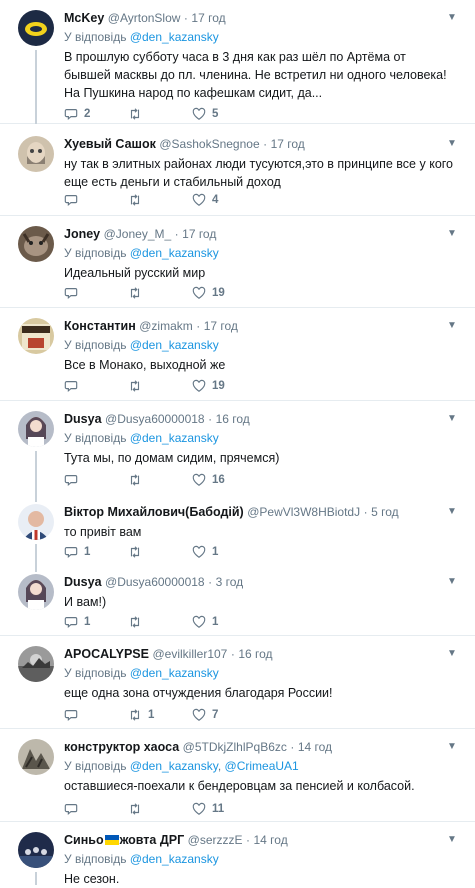  What do you see at coordinates (138, 234) in the screenshot?
I see `user-handle: @Joney_M_` at bounding box center [138, 234].